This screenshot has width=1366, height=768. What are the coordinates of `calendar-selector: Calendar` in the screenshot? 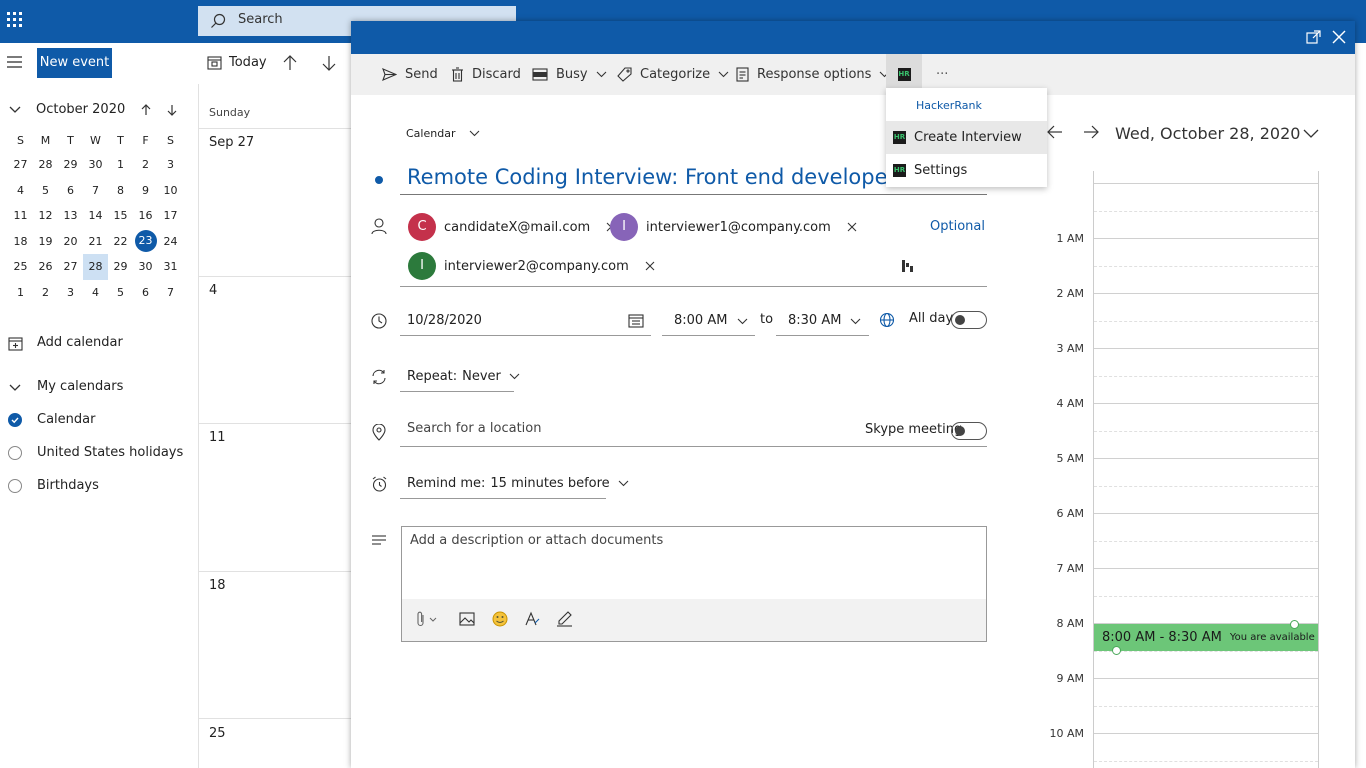 It's located at (443, 133).